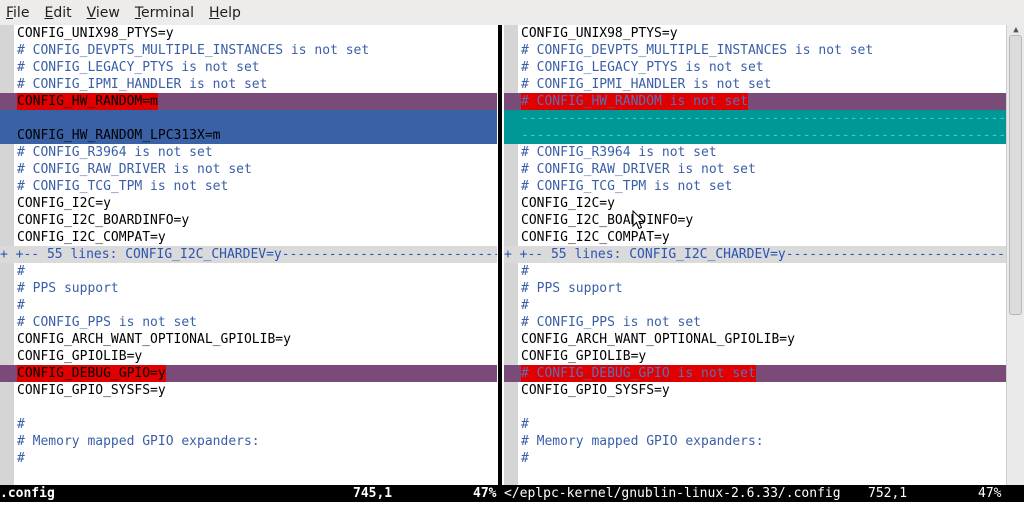 The image size is (1024, 525). I want to click on vertical-scrollbar: ▲, so click(1015, 255).